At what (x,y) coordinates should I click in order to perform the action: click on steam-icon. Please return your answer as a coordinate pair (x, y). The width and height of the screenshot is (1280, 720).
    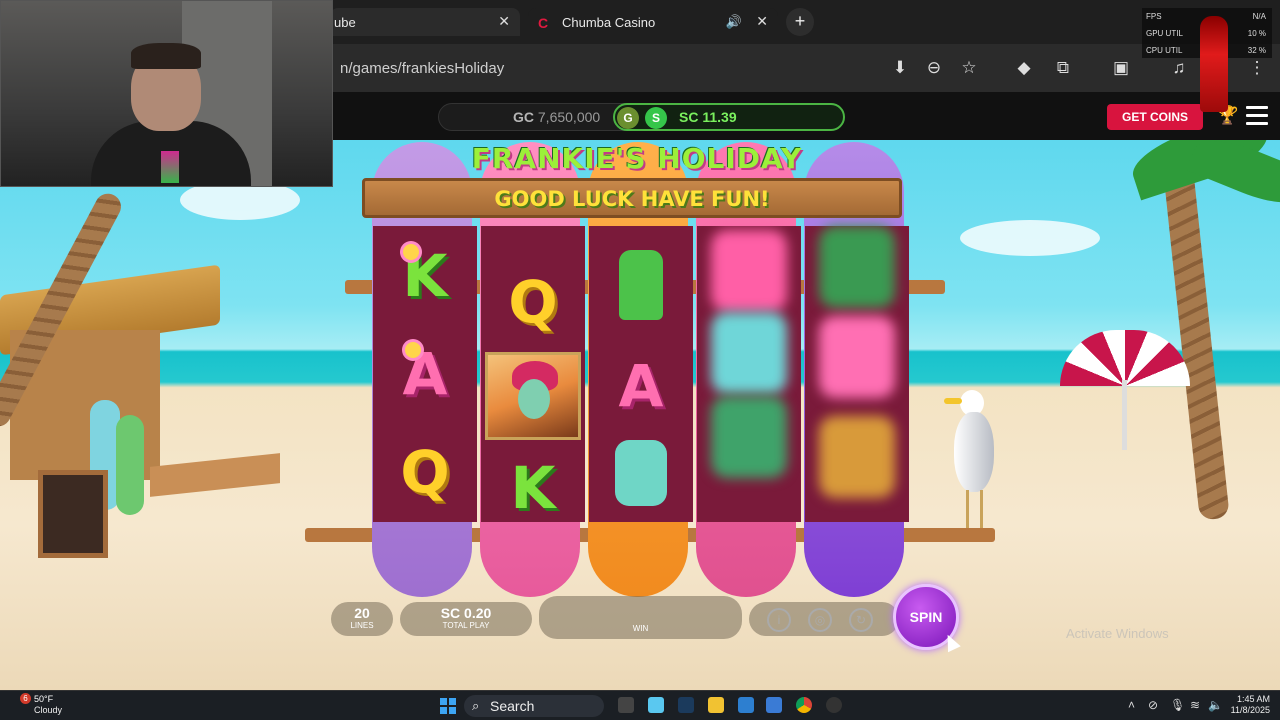
    Looking at the image, I should click on (686, 705).